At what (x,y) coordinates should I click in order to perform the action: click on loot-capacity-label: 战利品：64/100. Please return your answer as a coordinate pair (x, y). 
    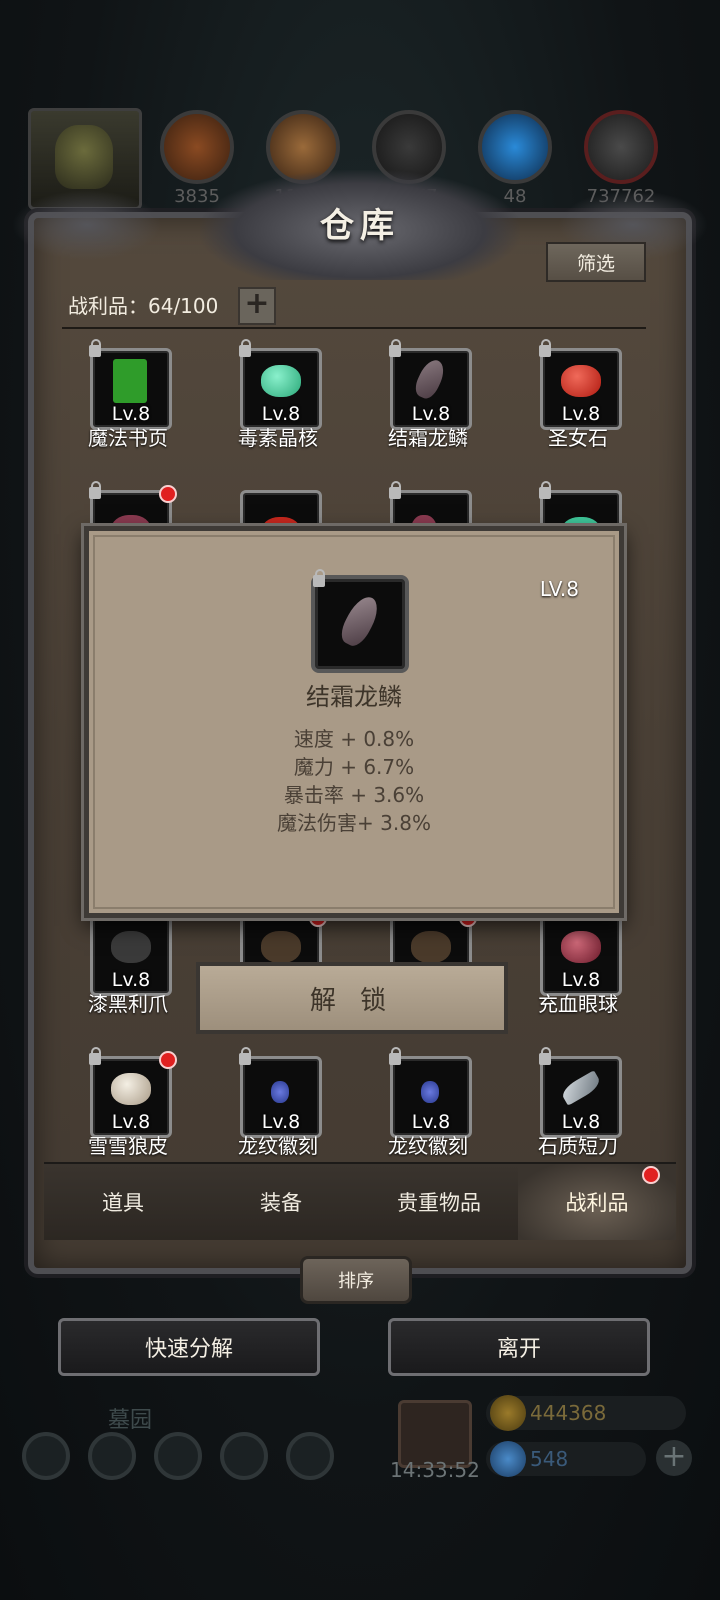
    Looking at the image, I should click on (143, 306).